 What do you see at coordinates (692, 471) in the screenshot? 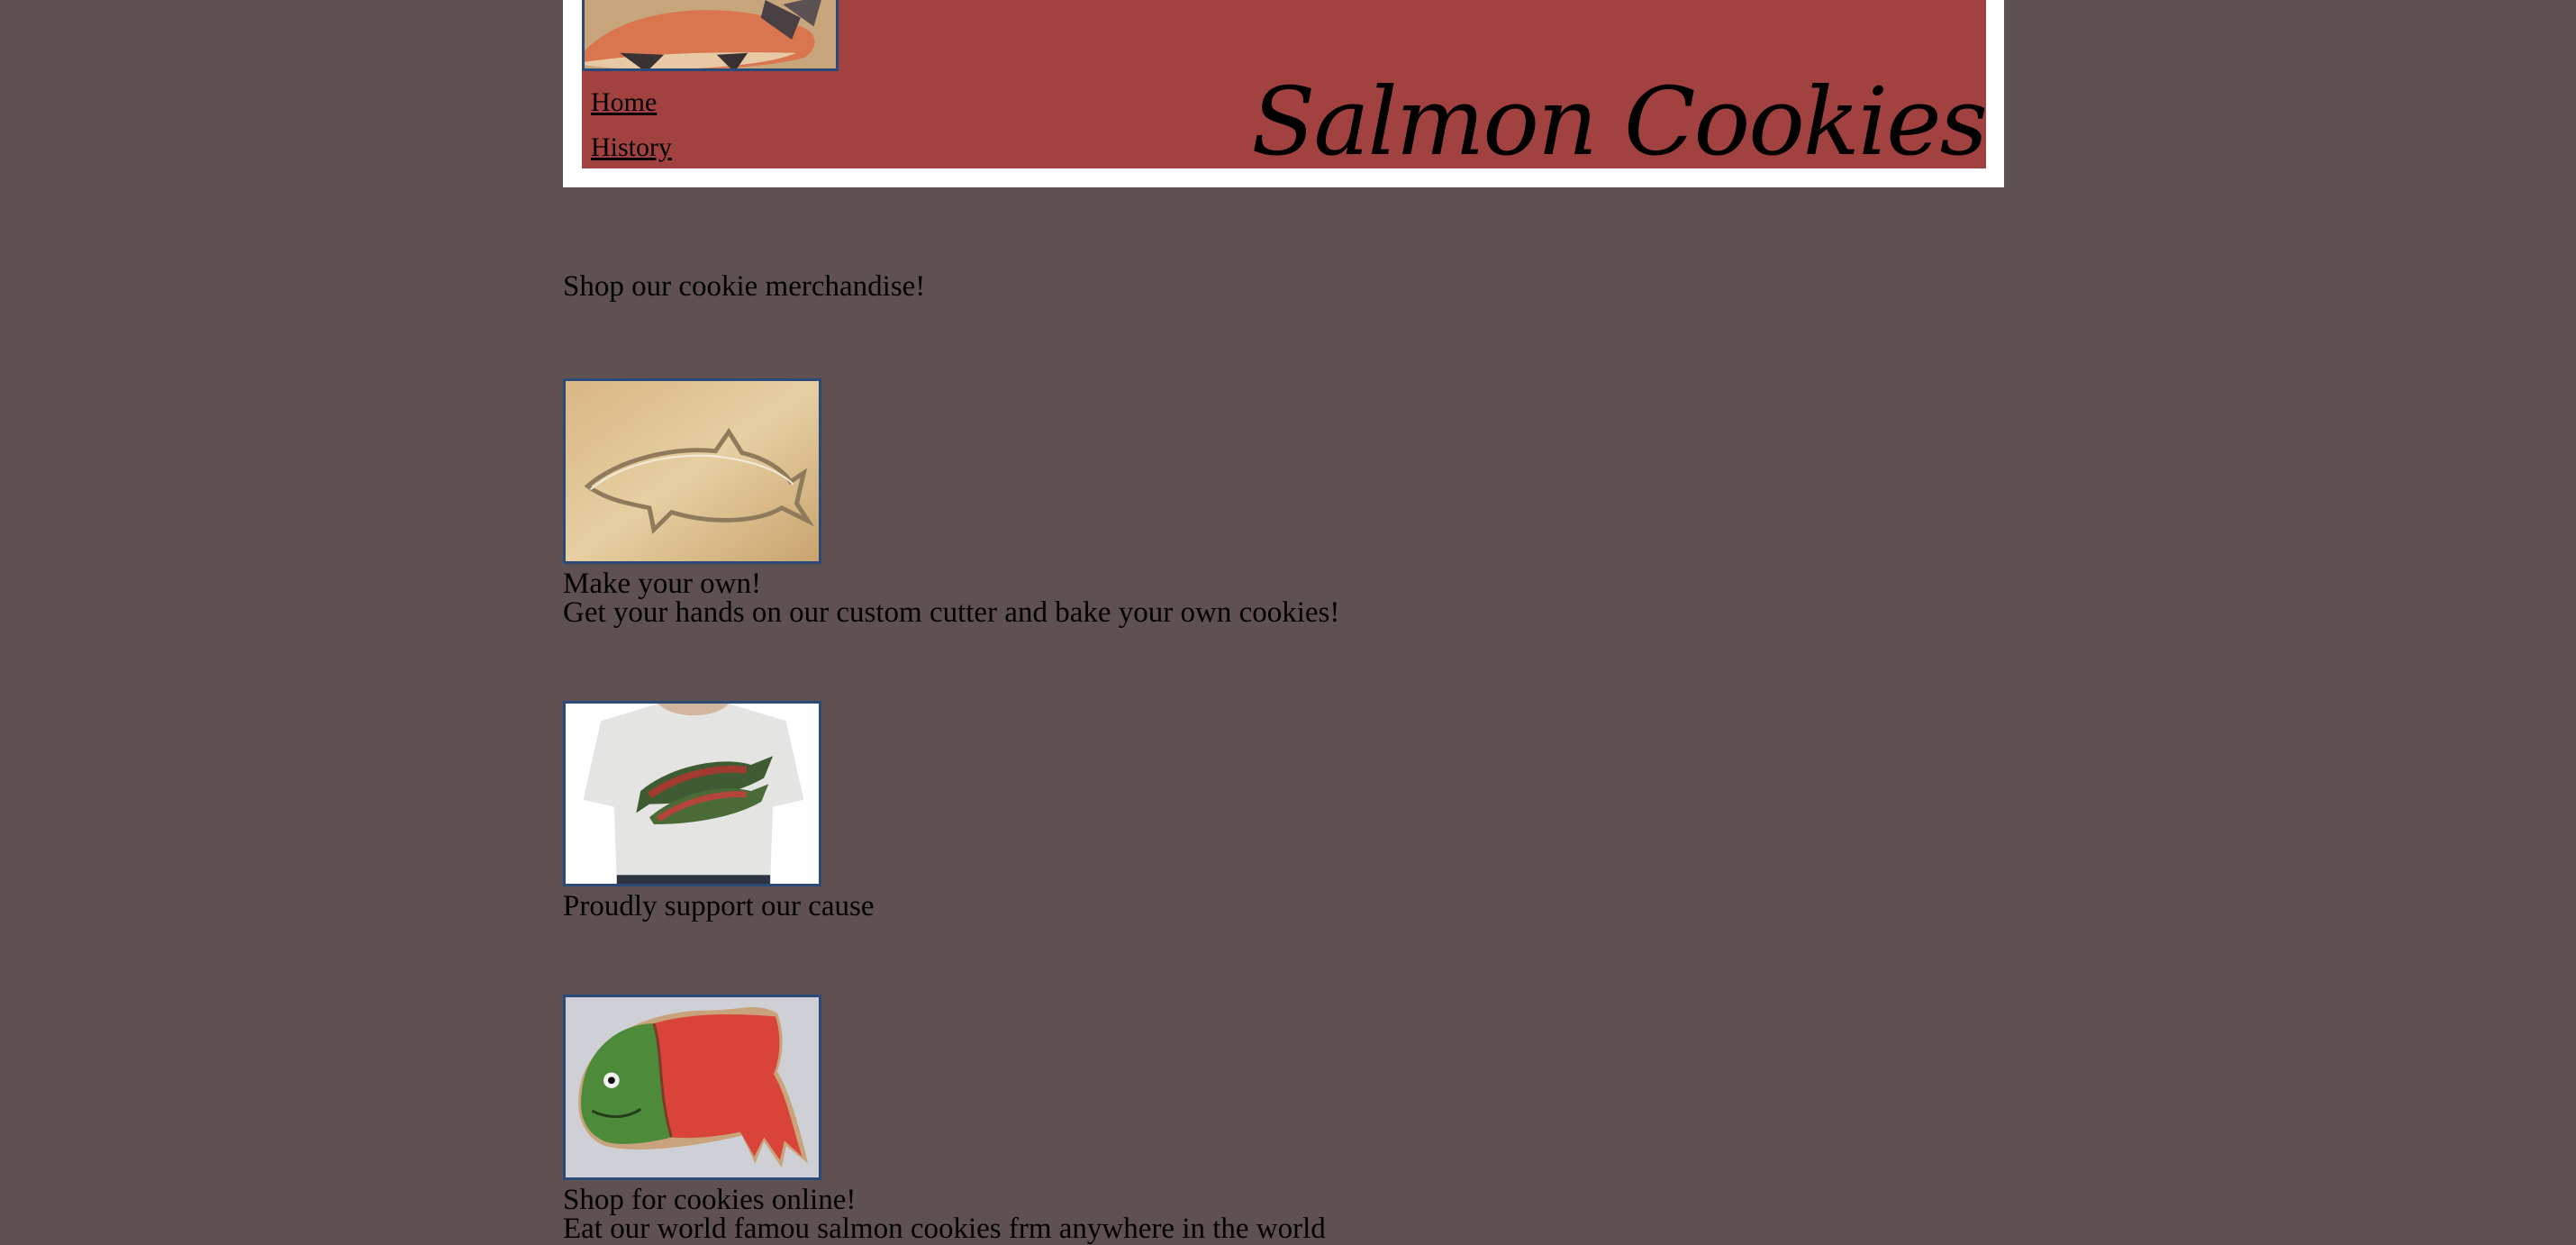
I see `salmon-cookie-cutter-icon` at bounding box center [692, 471].